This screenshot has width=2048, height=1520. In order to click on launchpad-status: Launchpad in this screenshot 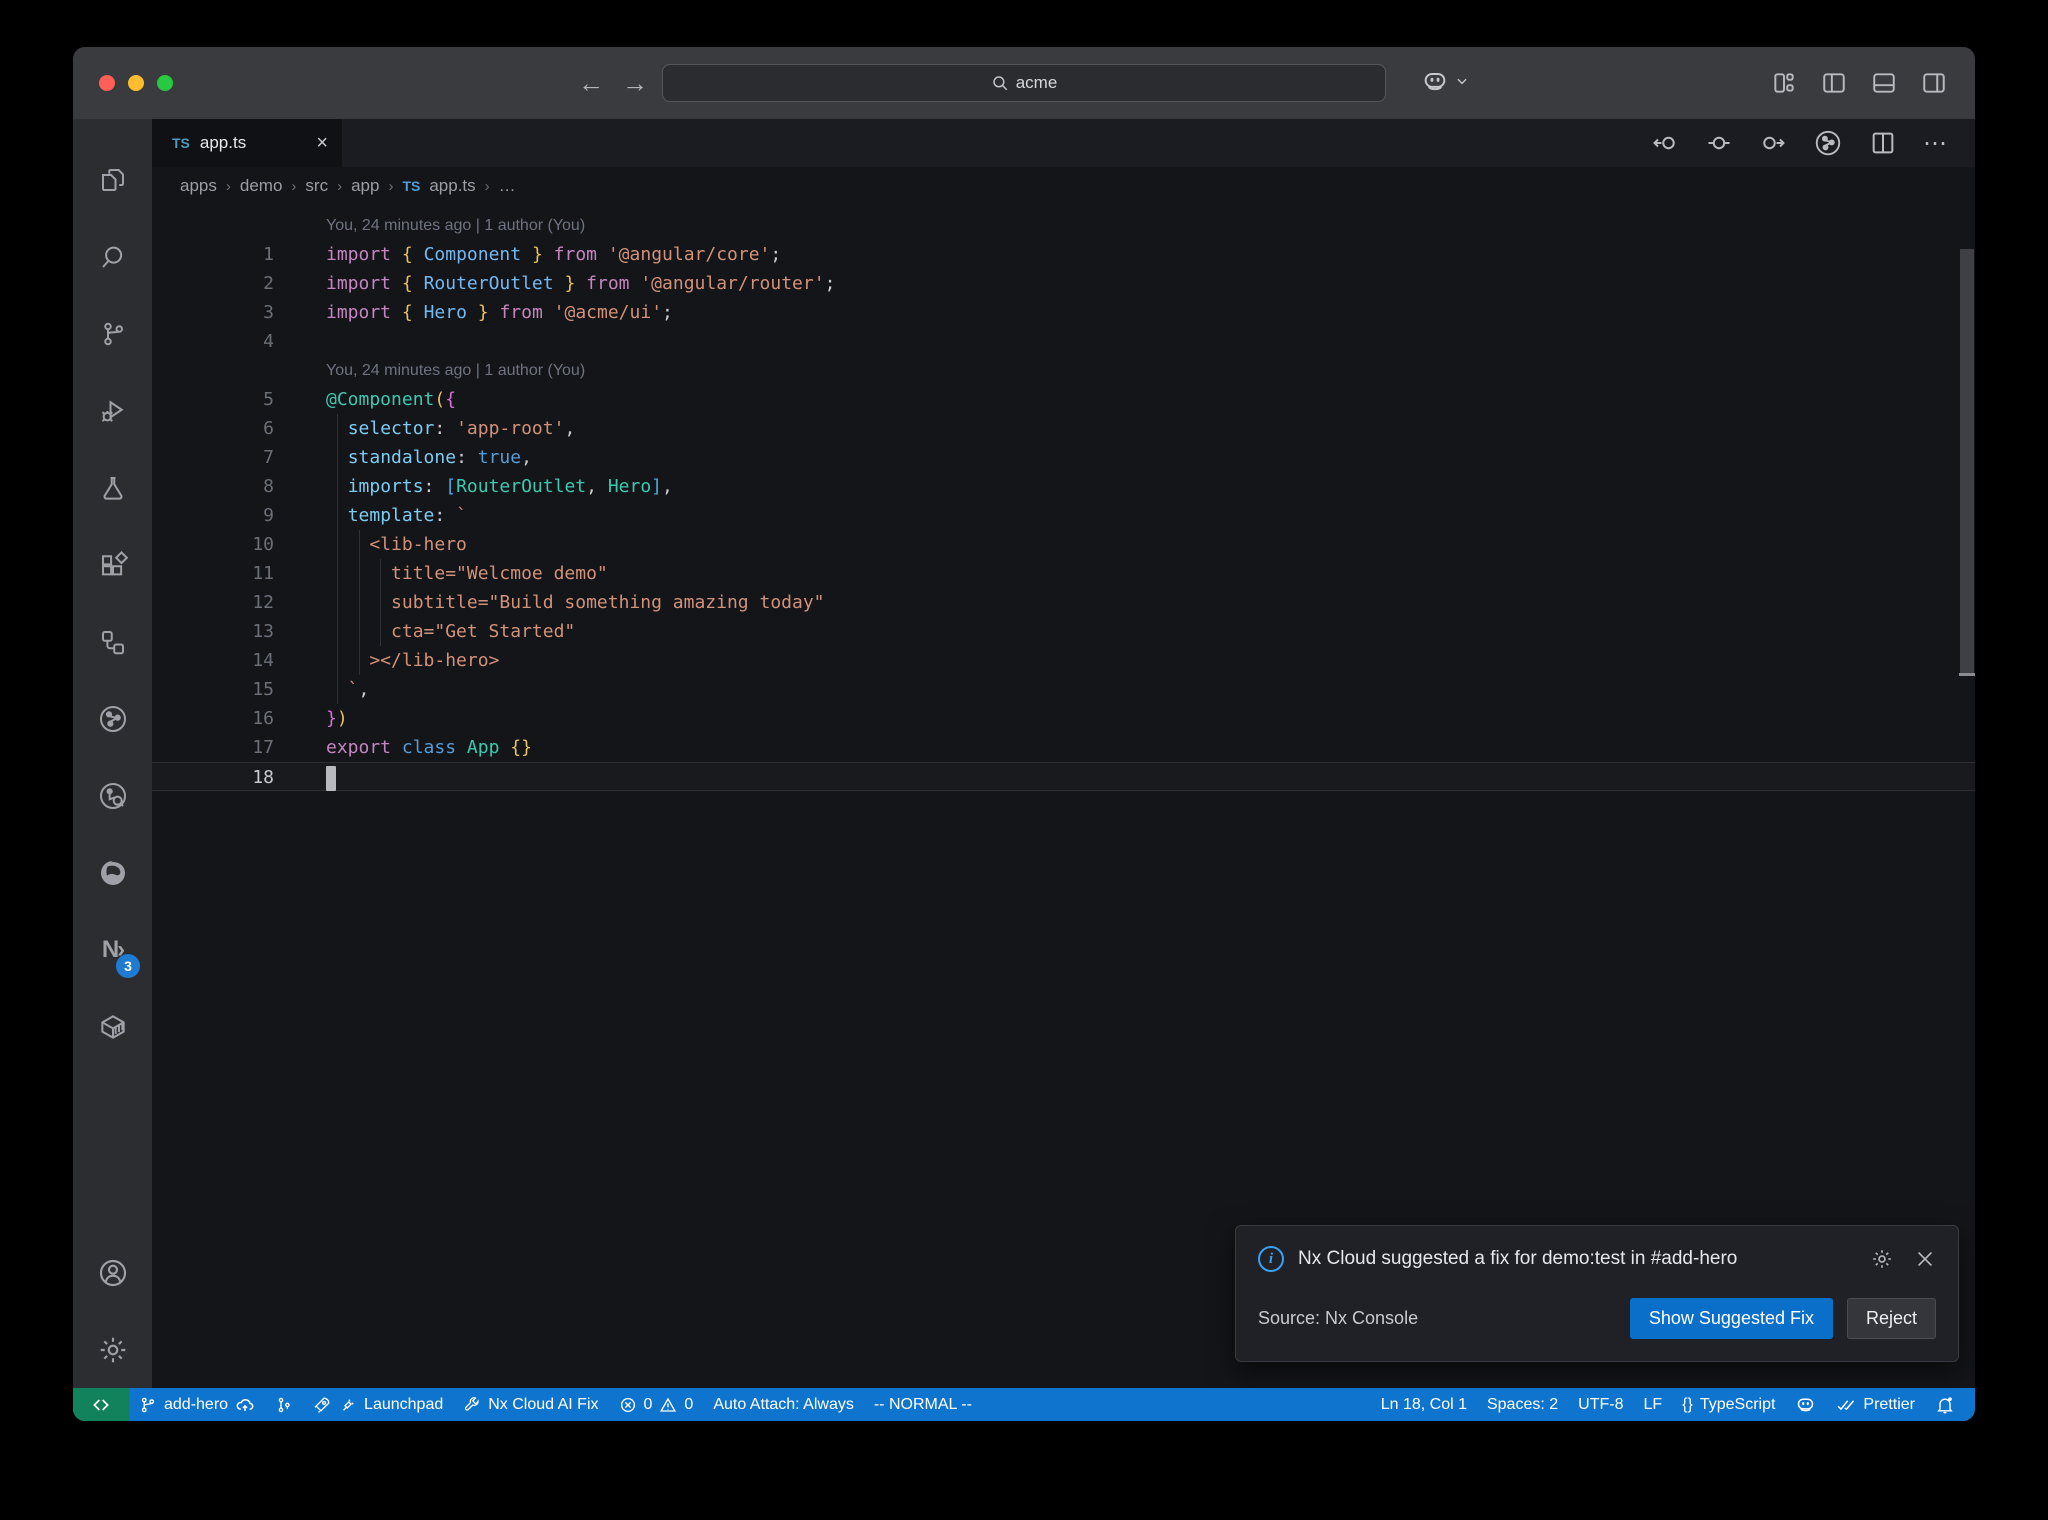, I will do `click(378, 1404)`.